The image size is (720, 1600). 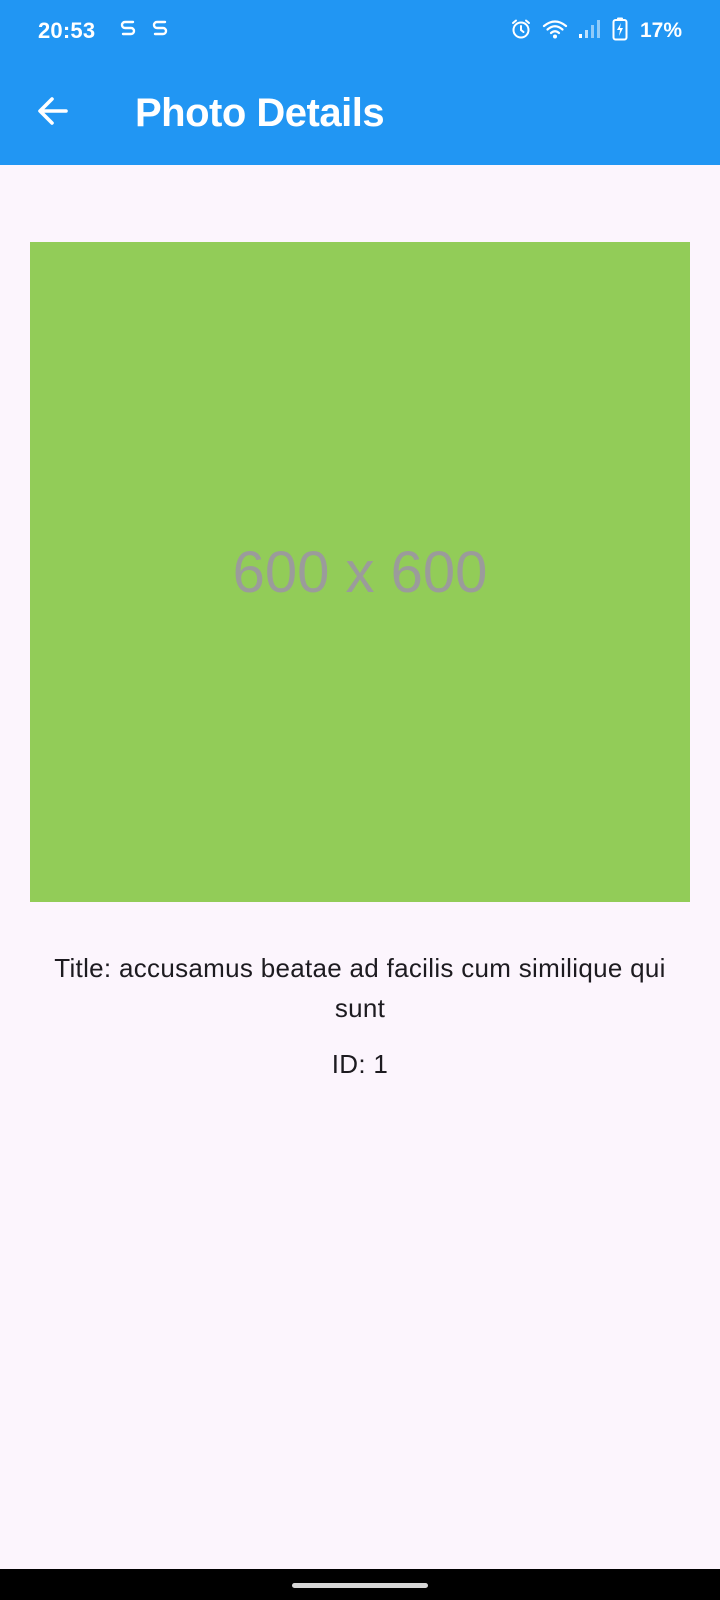 I want to click on status-right-icons: 17%, so click(x=596, y=31).